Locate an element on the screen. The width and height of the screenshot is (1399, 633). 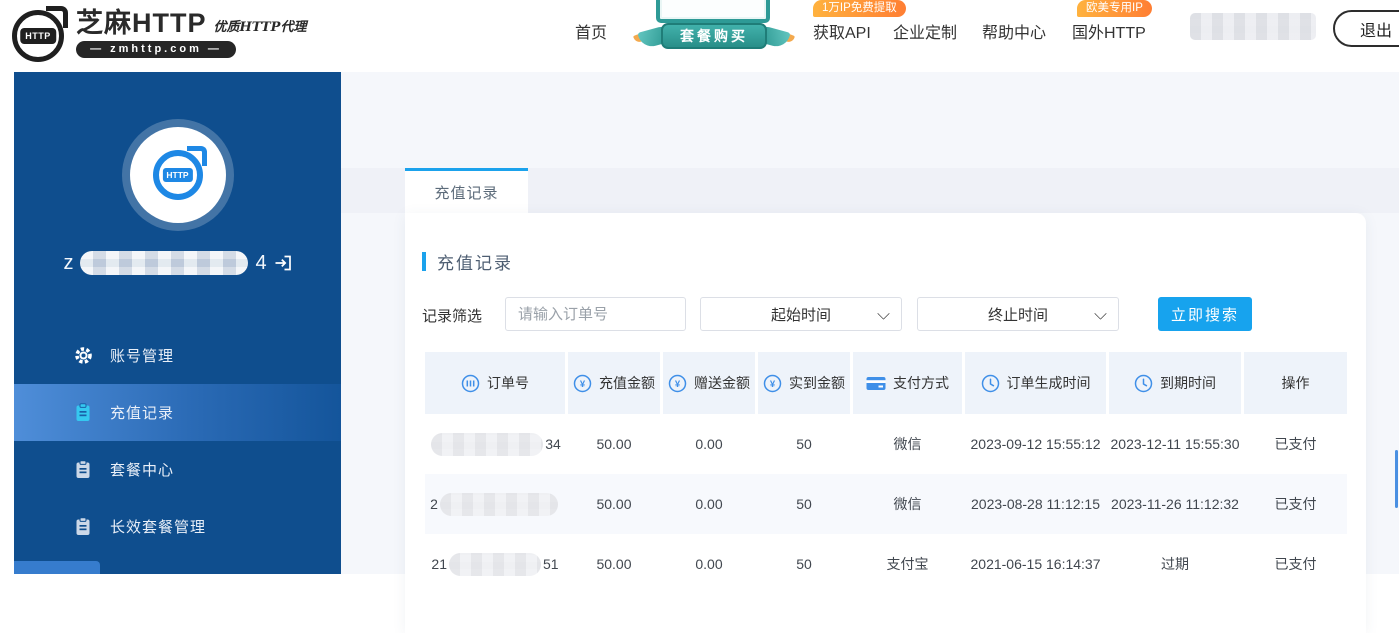
end-time-value: 终止时间 is located at coordinates (1017, 315).